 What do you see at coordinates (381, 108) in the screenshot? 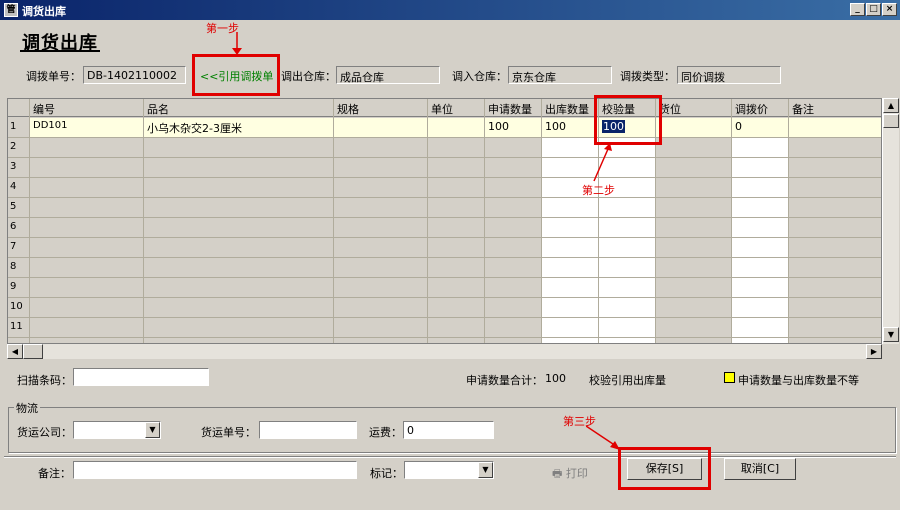
I see `col-header: 规格` at bounding box center [381, 108].